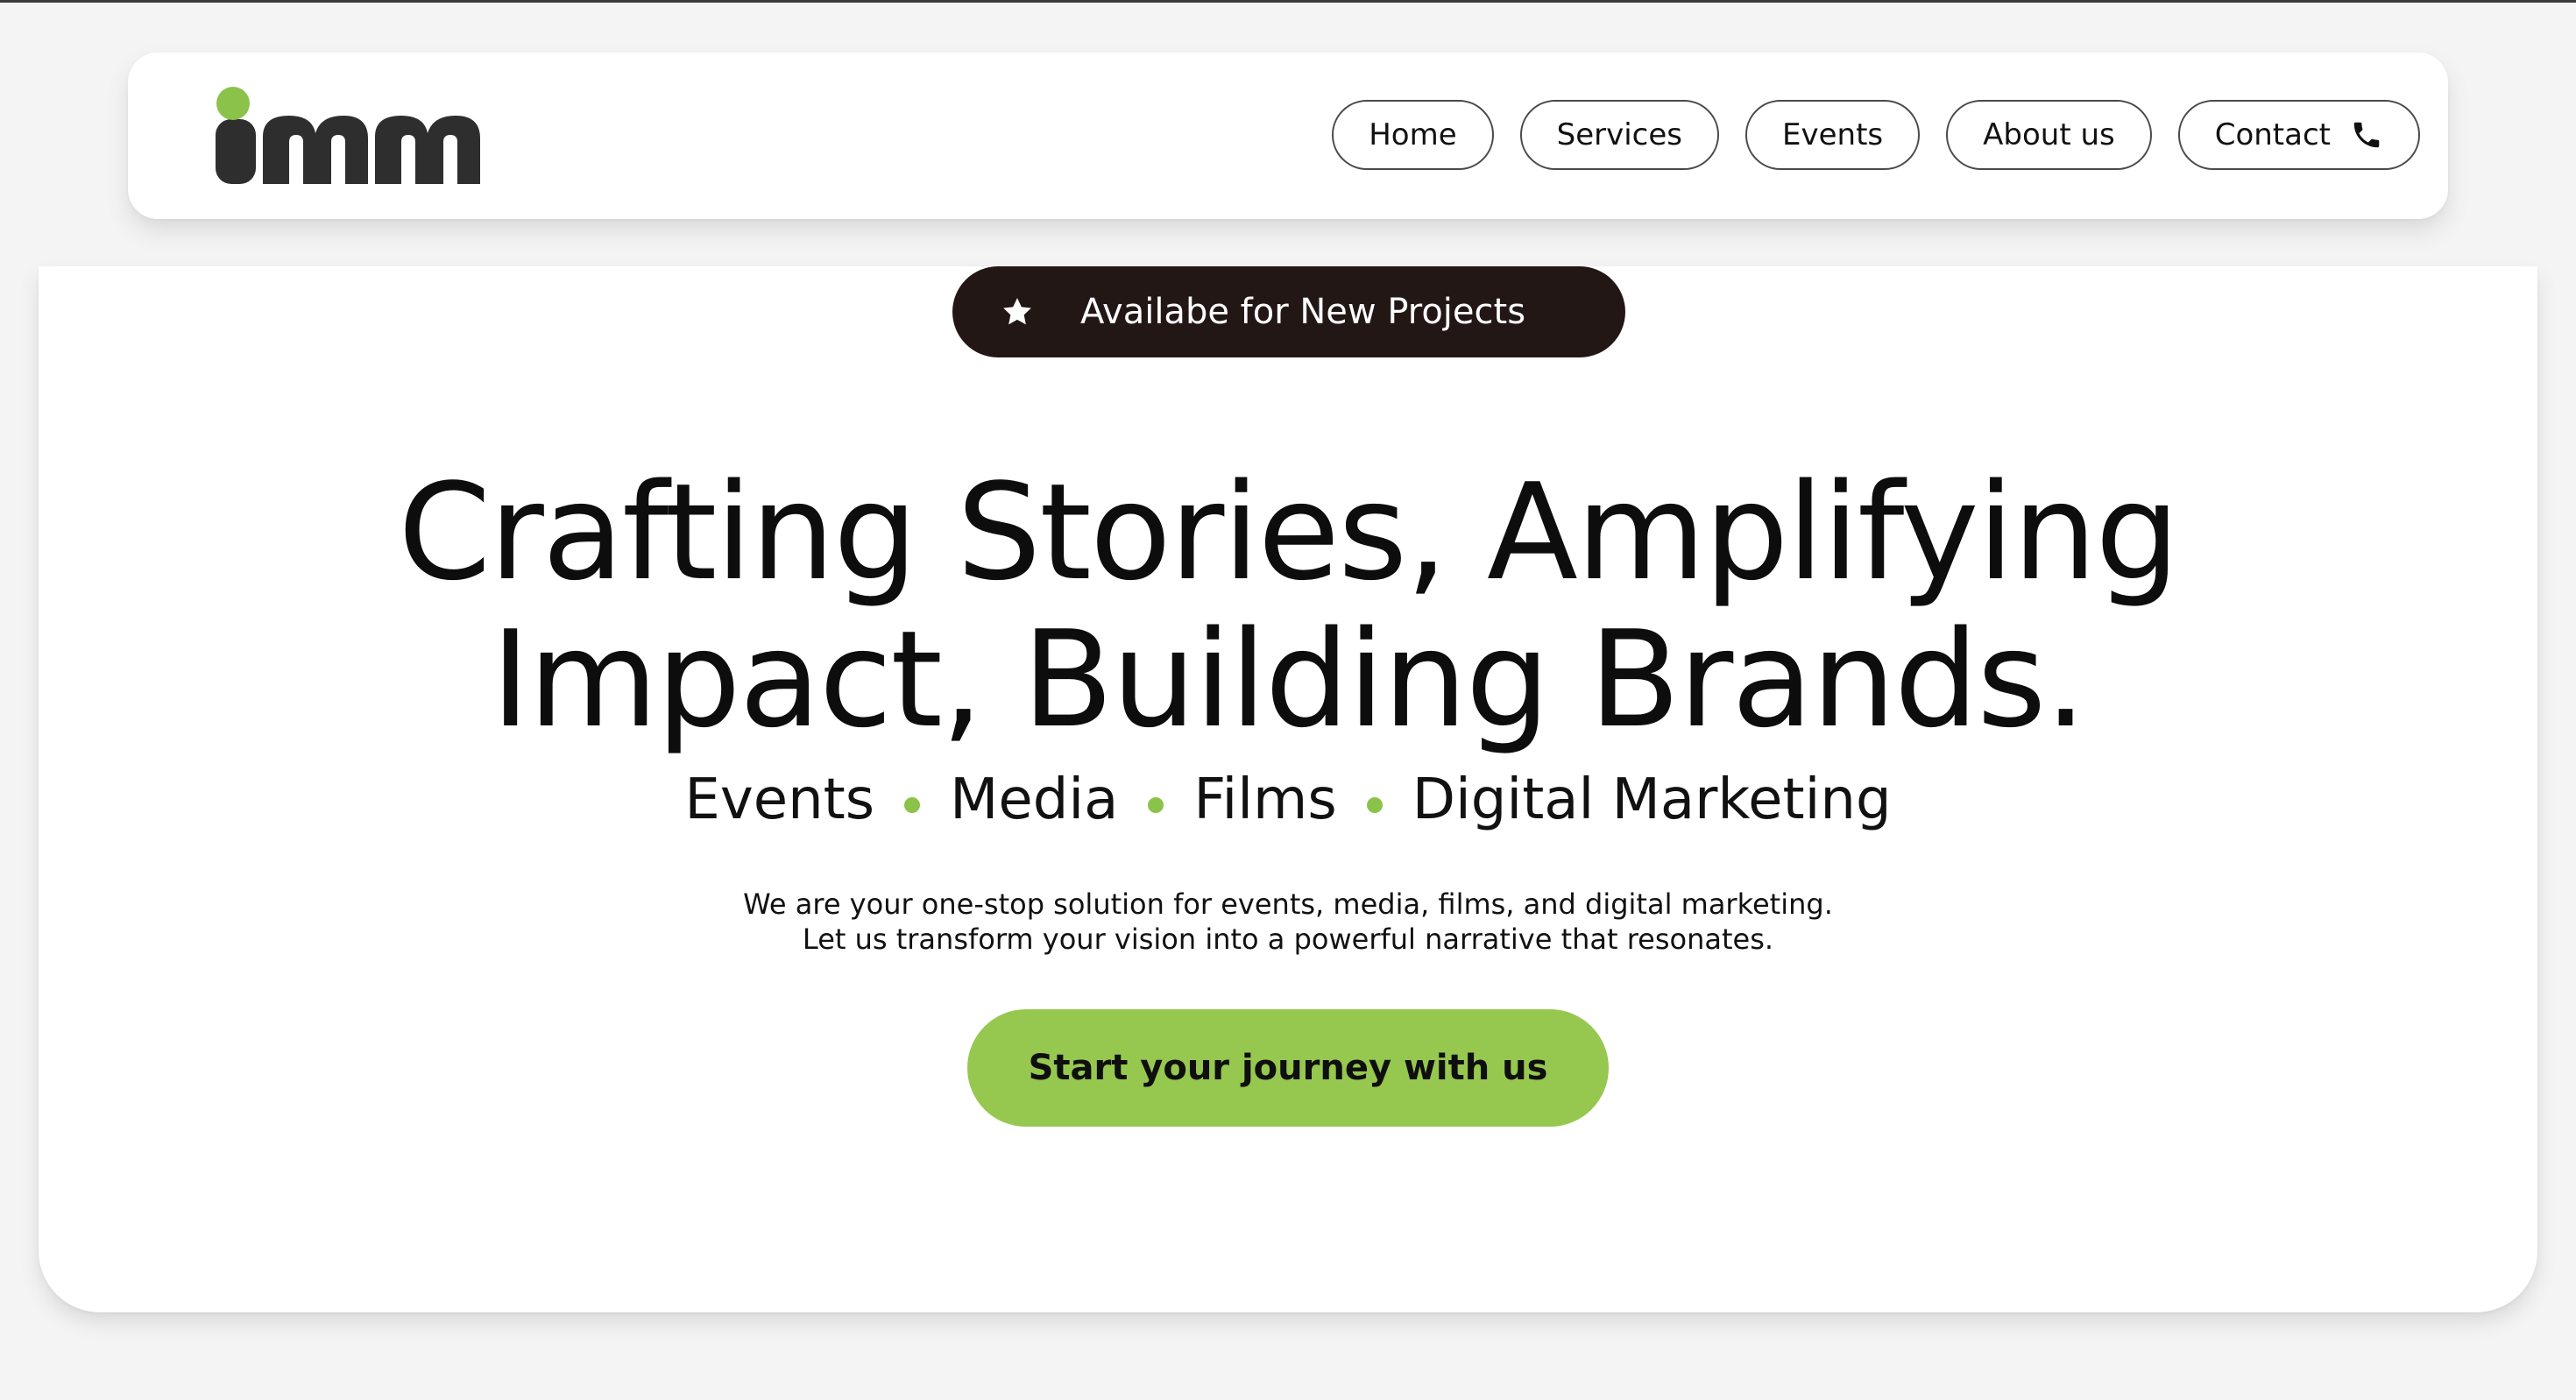 Image resolution: width=2576 pixels, height=1400 pixels. I want to click on nav-services-label: Services, so click(1619, 134).